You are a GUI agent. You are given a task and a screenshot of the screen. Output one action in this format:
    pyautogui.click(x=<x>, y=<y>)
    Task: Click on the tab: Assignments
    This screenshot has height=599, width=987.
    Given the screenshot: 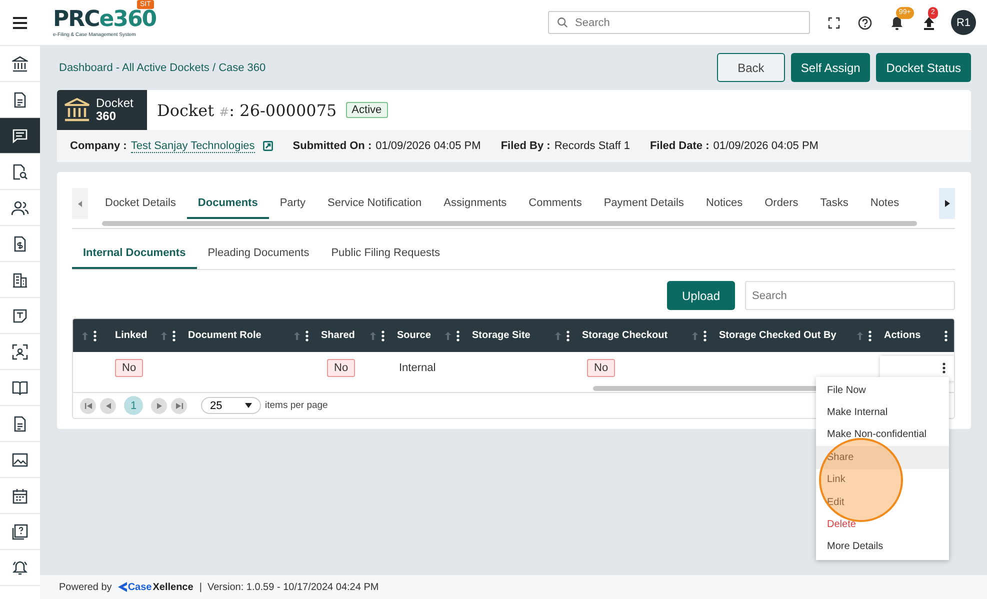 What is the action you would take?
    pyautogui.click(x=475, y=203)
    